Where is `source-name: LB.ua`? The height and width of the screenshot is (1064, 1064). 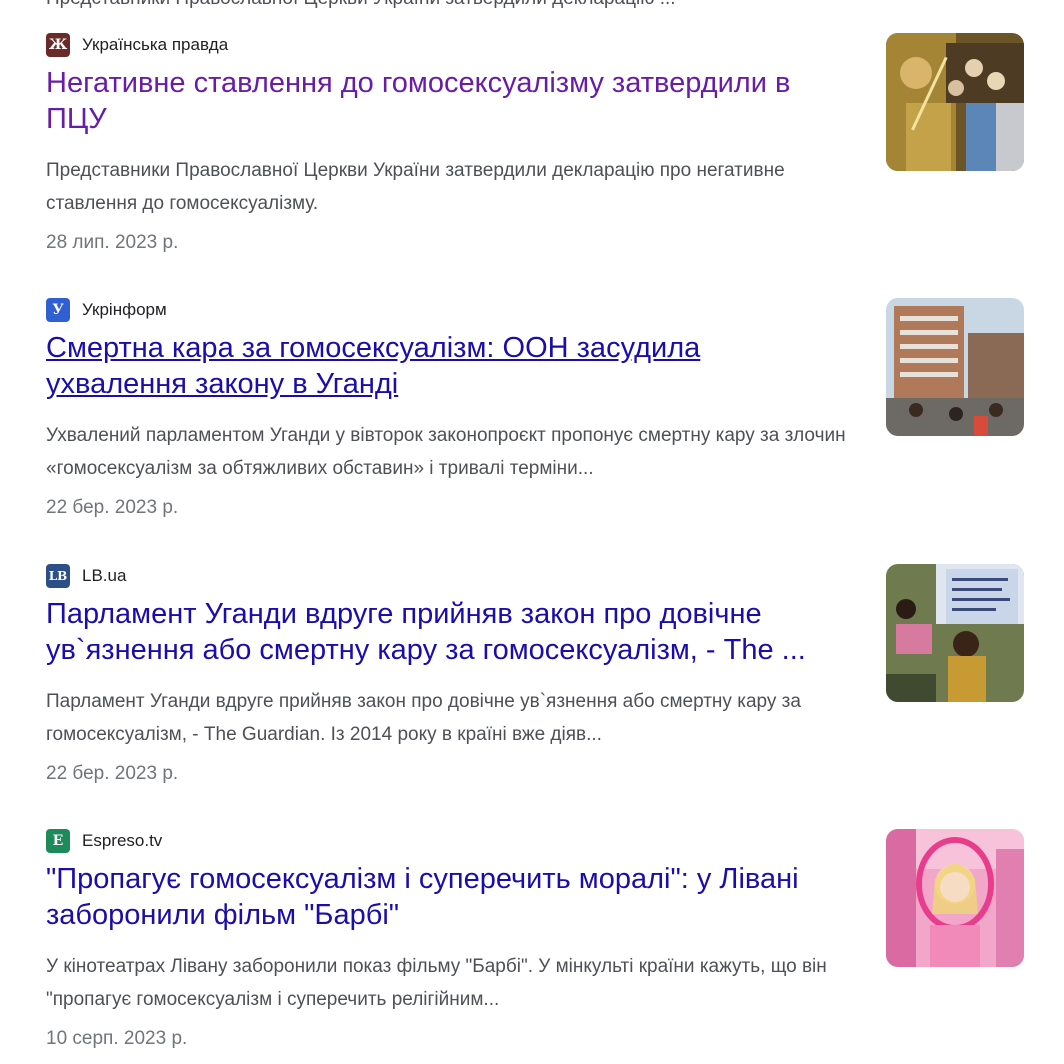 source-name: LB.ua is located at coordinates (104, 575).